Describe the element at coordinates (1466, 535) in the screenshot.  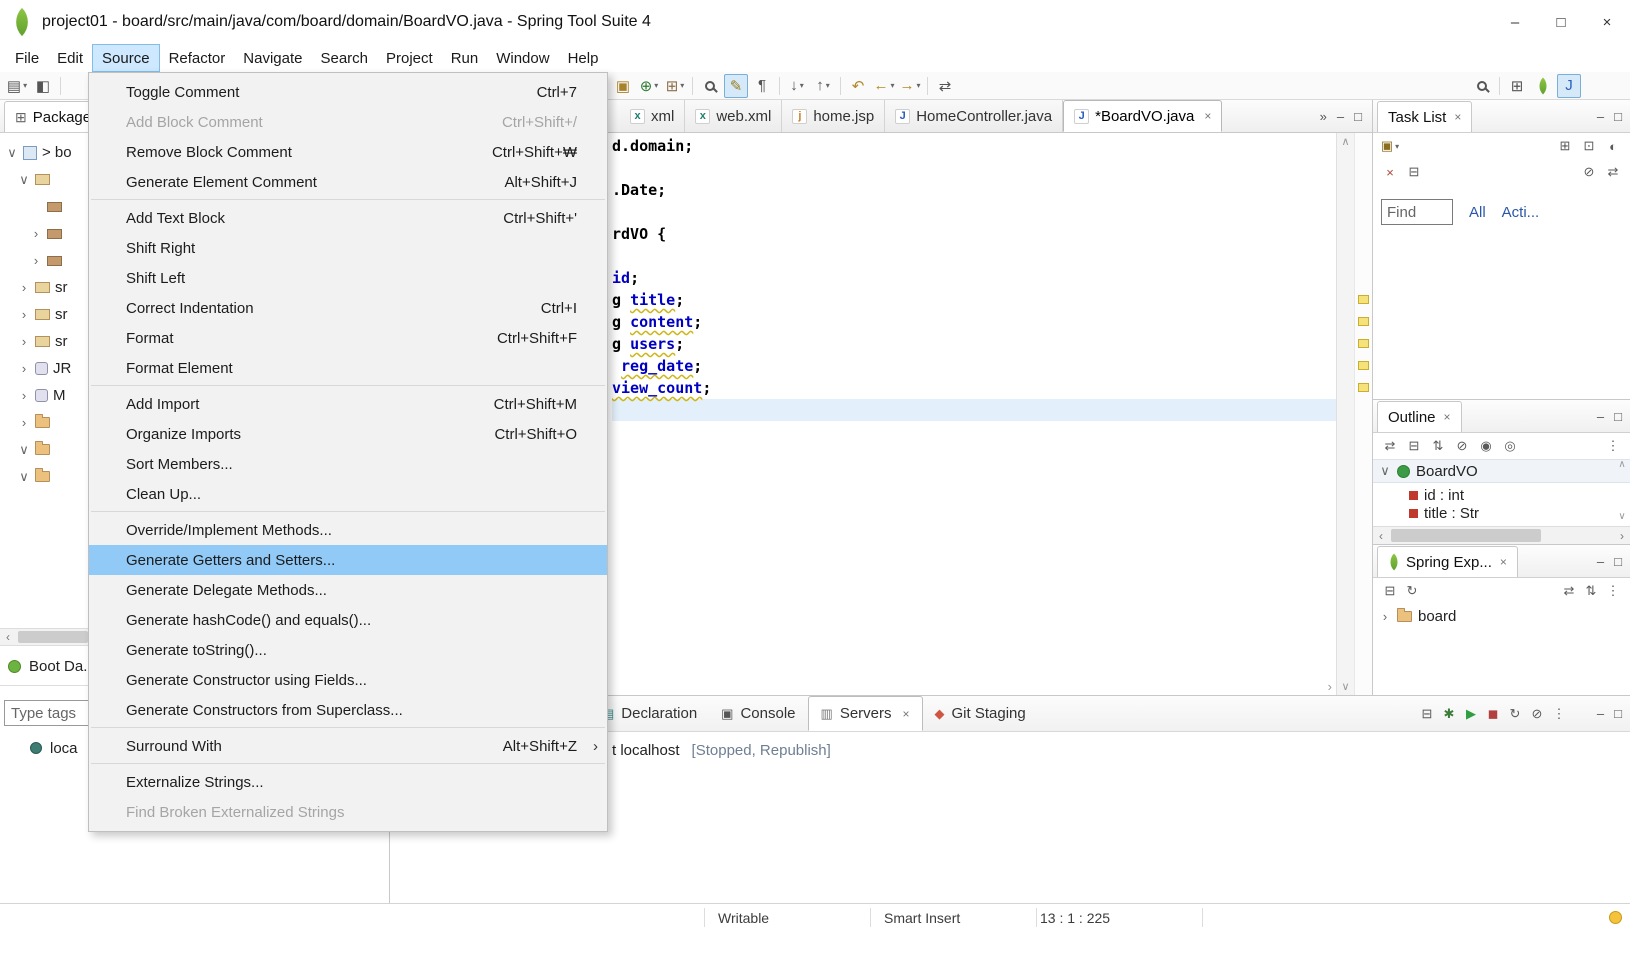
I see `scrollbar-thumb` at that location.